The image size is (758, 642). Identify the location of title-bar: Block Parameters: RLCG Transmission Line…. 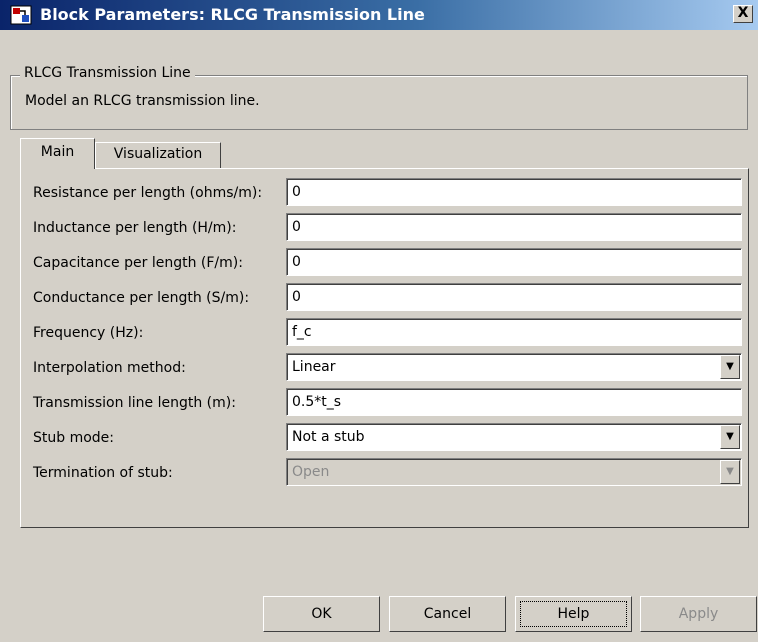
(379, 15).